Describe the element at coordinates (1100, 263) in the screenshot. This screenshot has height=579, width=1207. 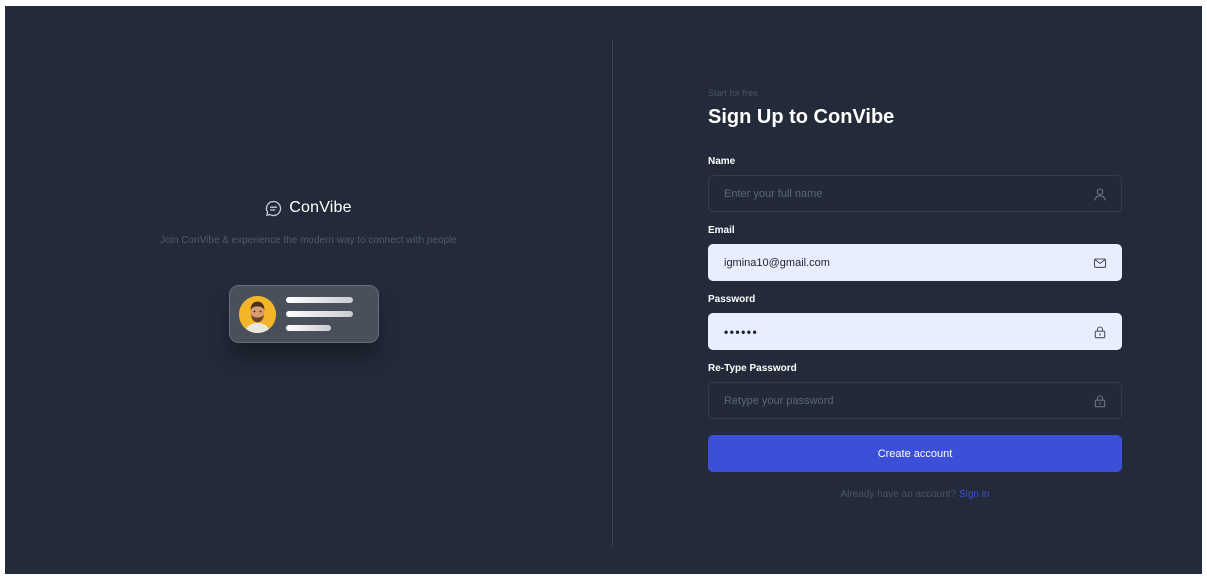
I see `mail-icon` at that location.